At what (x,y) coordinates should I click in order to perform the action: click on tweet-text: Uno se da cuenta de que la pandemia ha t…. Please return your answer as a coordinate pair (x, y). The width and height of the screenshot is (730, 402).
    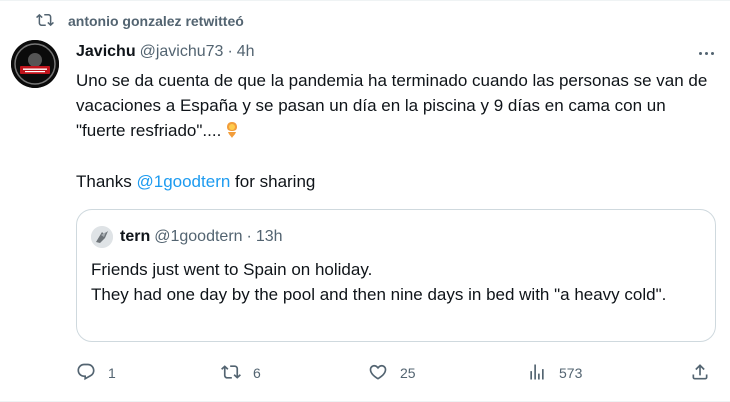
    Looking at the image, I should click on (392, 105).